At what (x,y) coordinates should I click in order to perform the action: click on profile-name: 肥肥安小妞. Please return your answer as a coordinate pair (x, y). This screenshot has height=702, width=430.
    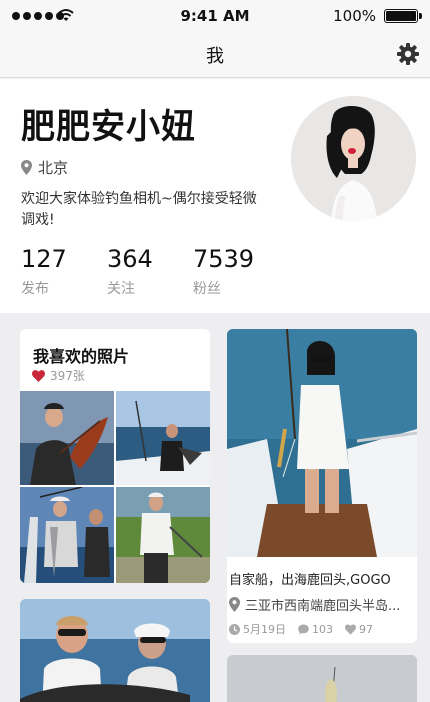
    Looking at the image, I should click on (108, 127).